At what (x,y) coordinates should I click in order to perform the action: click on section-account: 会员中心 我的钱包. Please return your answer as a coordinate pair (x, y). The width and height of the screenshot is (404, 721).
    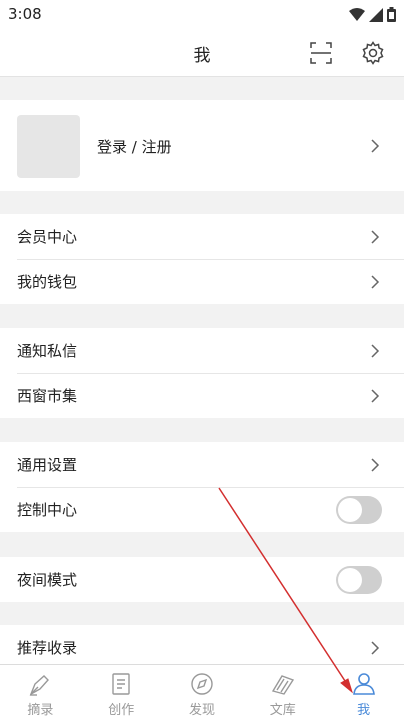
    Looking at the image, I should click on (202, 259).